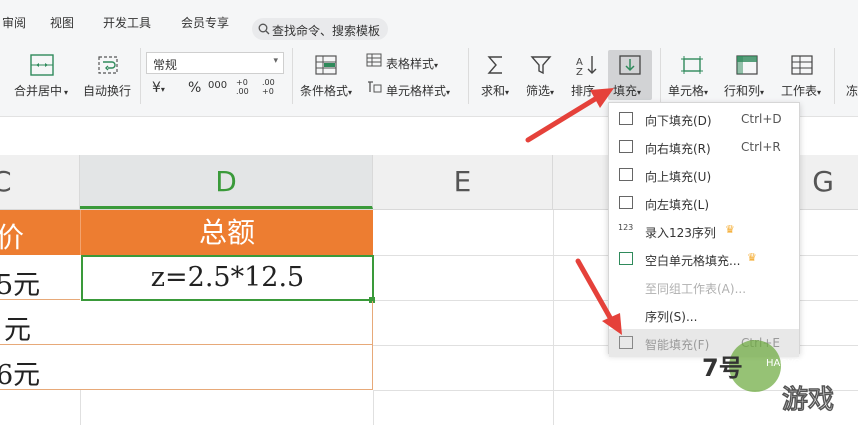 The width and height of the screenshot is (858, 425). Describe the element at coordinates (429, 20) in the screenshot. I see `menu-bar: 审阅 视图 开发工具 会员专享 查找命令、搜索模板` at that location.